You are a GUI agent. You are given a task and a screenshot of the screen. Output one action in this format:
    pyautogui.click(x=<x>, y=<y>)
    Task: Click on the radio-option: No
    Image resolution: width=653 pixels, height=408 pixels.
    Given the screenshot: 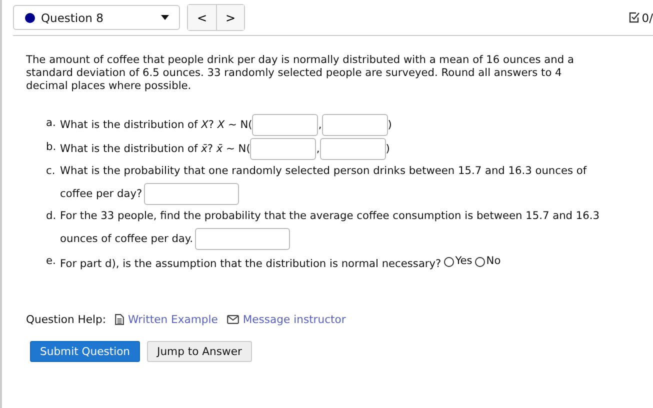 What is the action you would take?
    pyautogui.click(x=488, y=261)
    